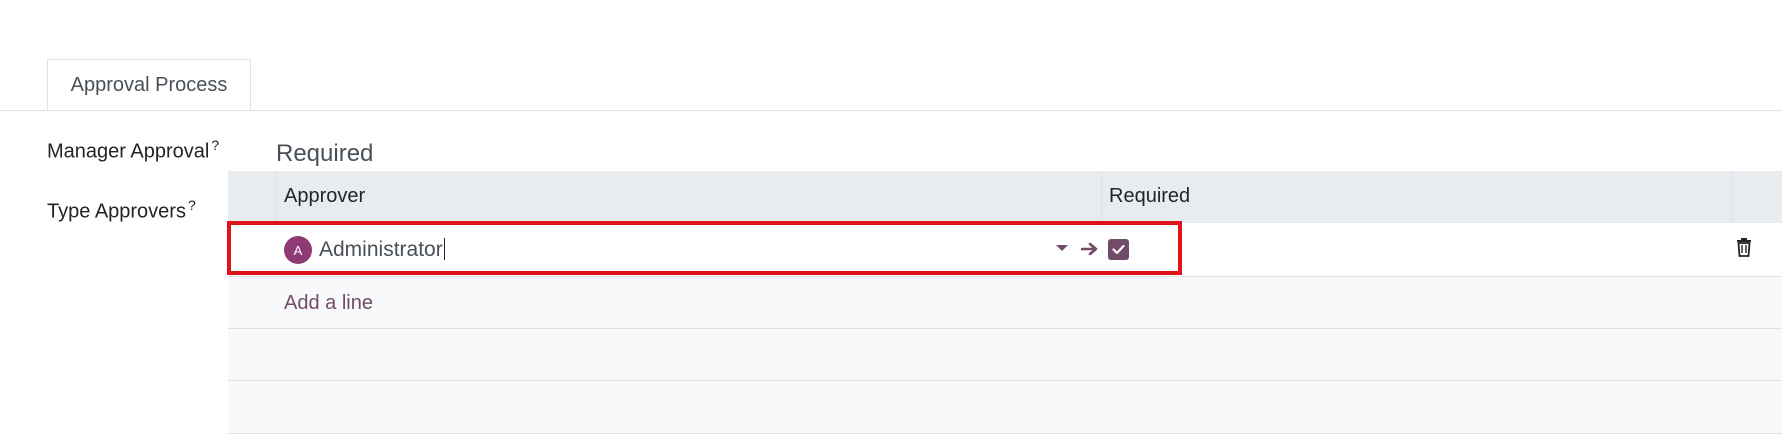 The image size is (1782, 434). Describe the element at coordinates (192, 205) in the screenshot. I see `type-approvers-help-icon: ?` at that location.